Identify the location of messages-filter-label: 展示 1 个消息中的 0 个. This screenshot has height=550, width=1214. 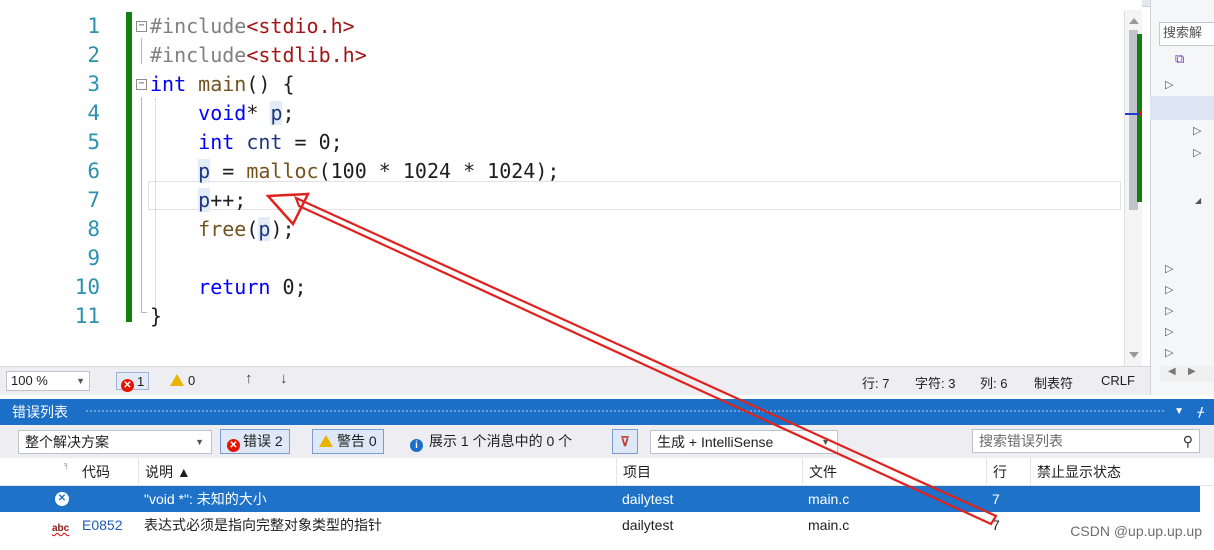
(501, 441).